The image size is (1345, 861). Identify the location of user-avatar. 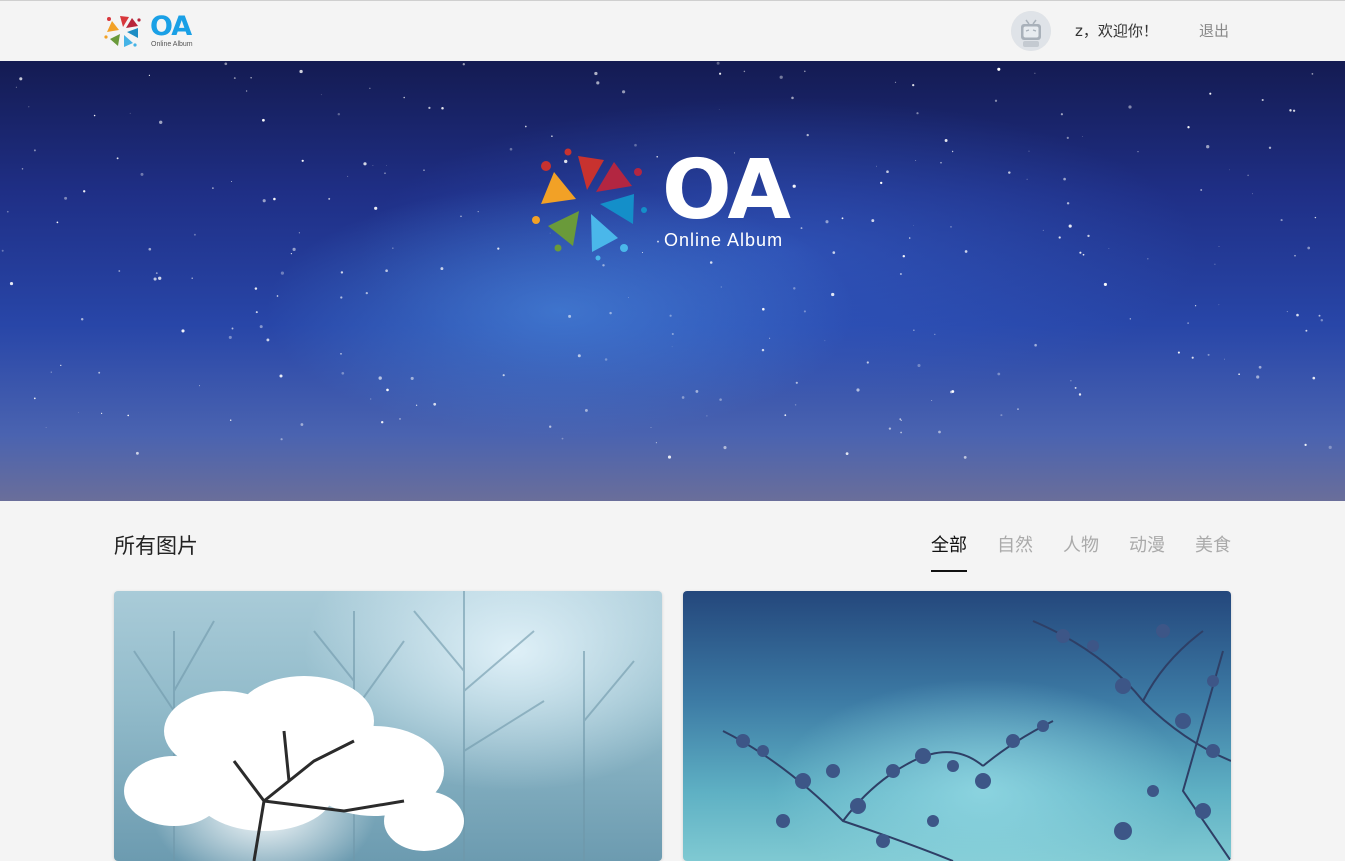
(1031, 31).